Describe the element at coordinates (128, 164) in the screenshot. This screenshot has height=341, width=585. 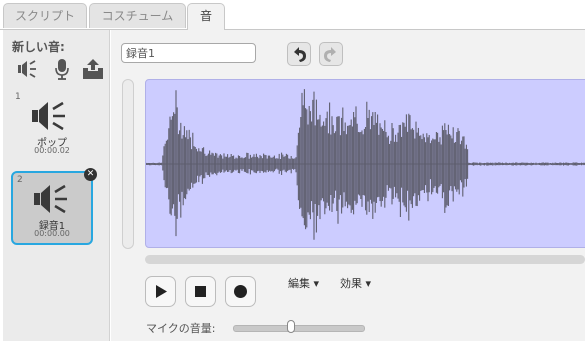
I see `vertical-zoom-scrollbar` at that location.